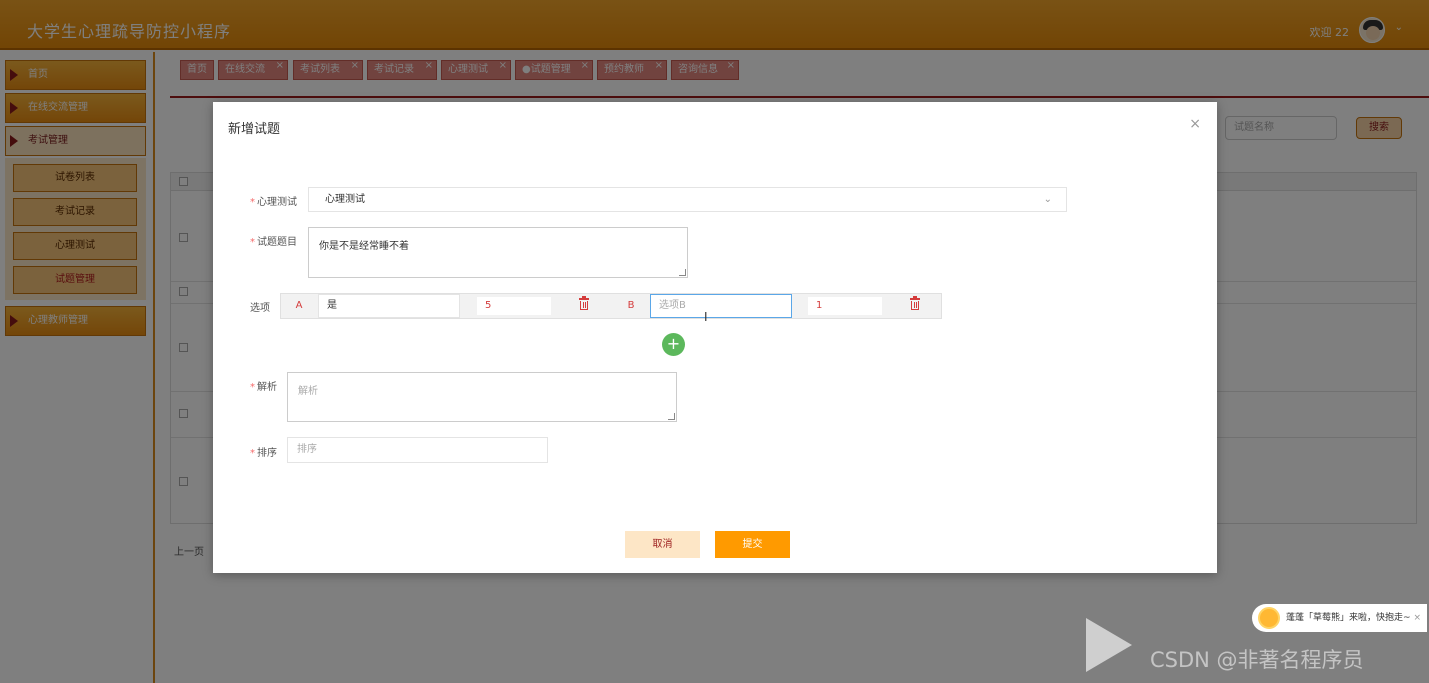 The height and width of the screenshot is (683, 1429). I want to click on video-watermark: CSDN @非著名程序员, so click(1254, 646).